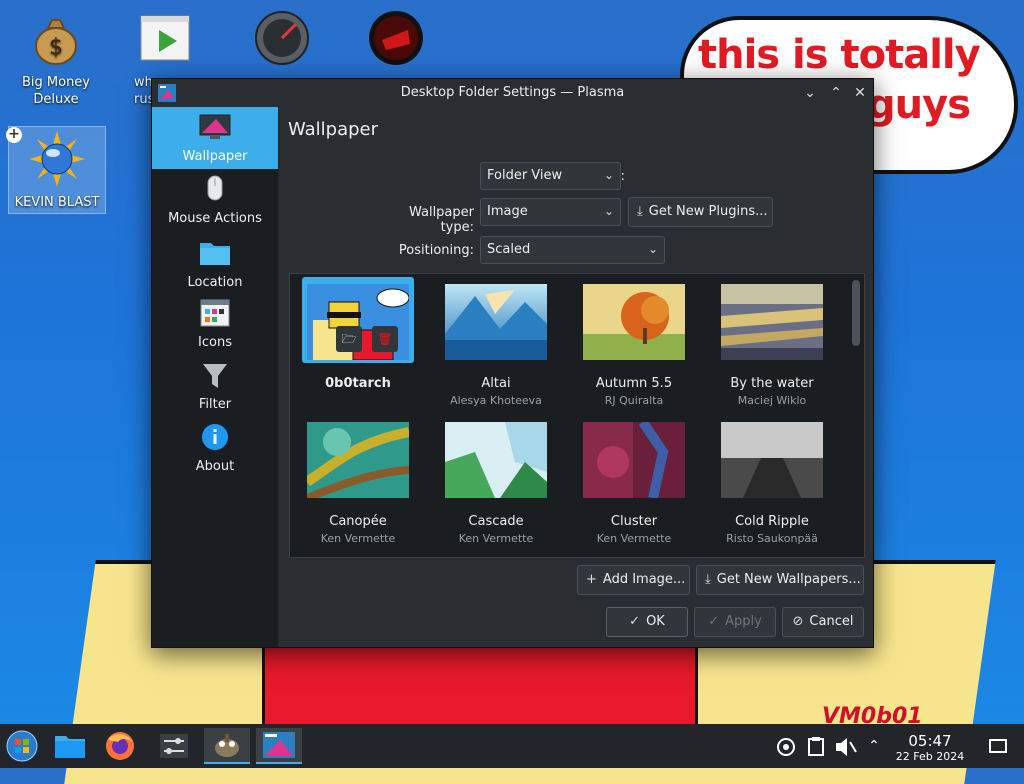 This screenshot has width=1024, height=784. Describe the element at coordinates (572, 250) in the screenshot. I see `positioning-select: Scaled ⌄` at that location.